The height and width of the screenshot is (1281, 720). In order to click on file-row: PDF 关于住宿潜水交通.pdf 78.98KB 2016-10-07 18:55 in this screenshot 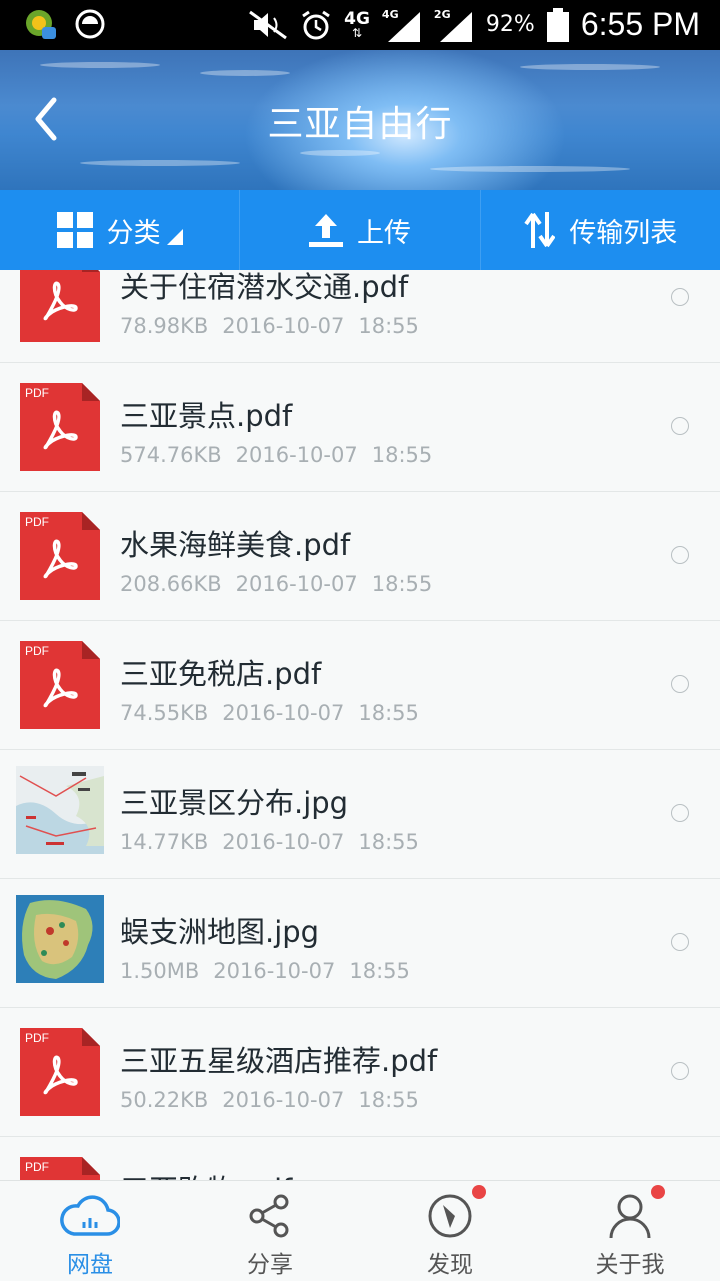, I will do `click(360, 316)`.